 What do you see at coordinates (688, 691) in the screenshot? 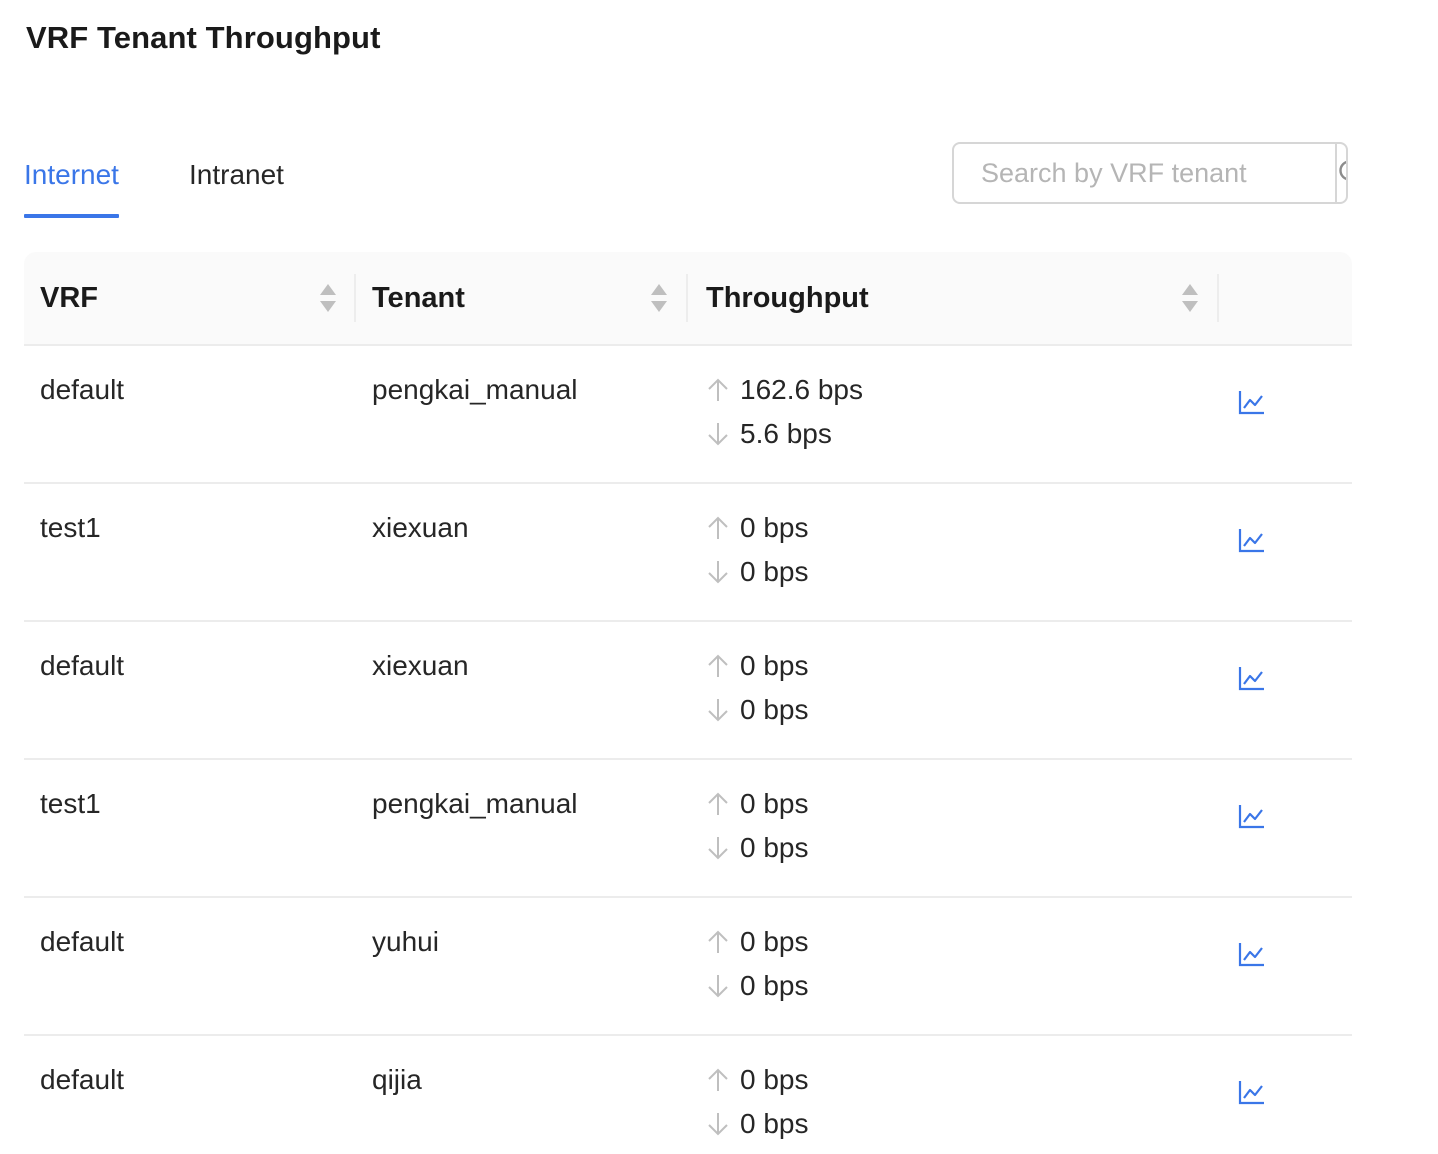
I see `table-row: default xiexuan 0 bps 0 bps` at bounding box center [688, 691].